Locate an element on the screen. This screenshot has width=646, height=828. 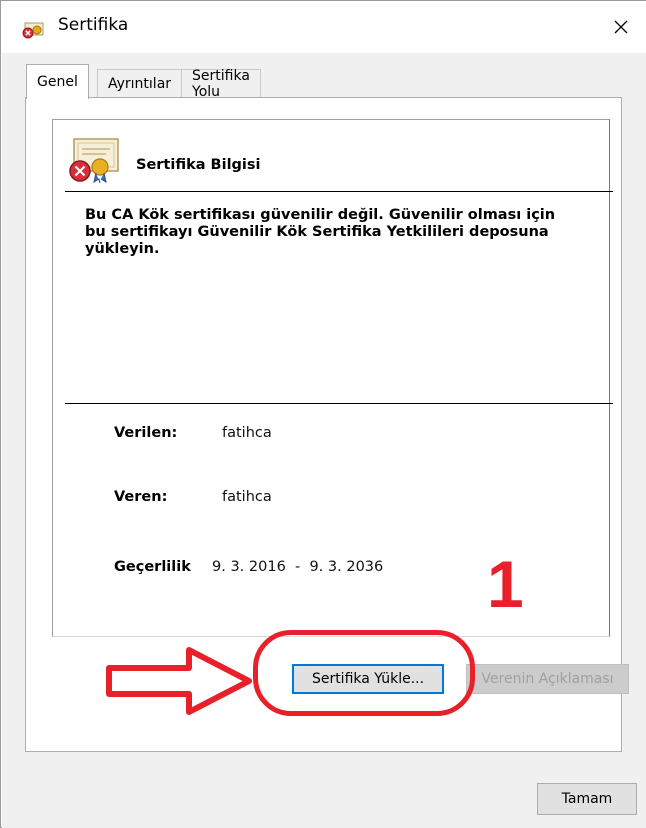
details-divider is located at coordinates (339, 403).